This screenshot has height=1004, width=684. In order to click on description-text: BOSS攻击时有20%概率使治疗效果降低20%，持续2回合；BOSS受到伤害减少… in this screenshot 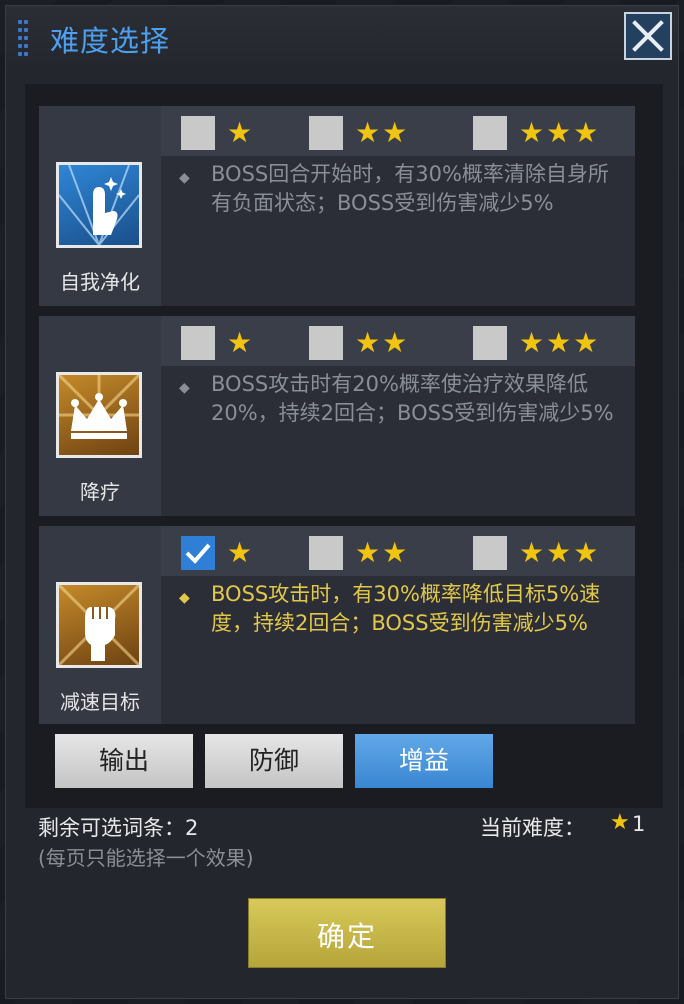, I will do `click(412, 398)`.